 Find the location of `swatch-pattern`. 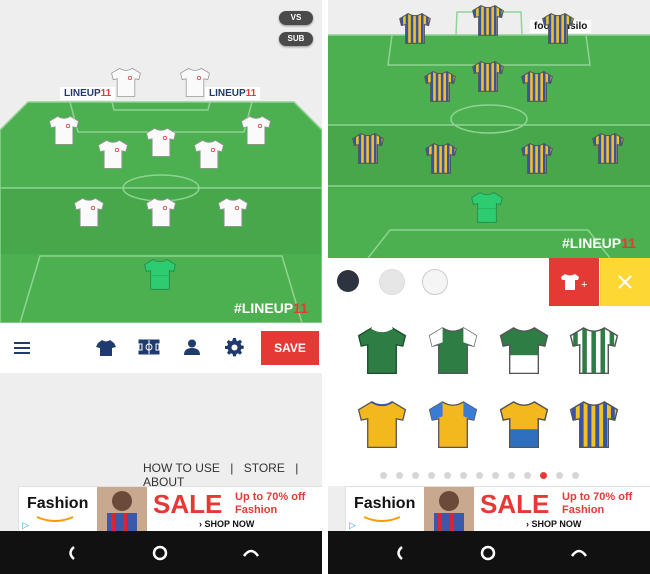

swatch-pattern is located at coordinates (435, 282).